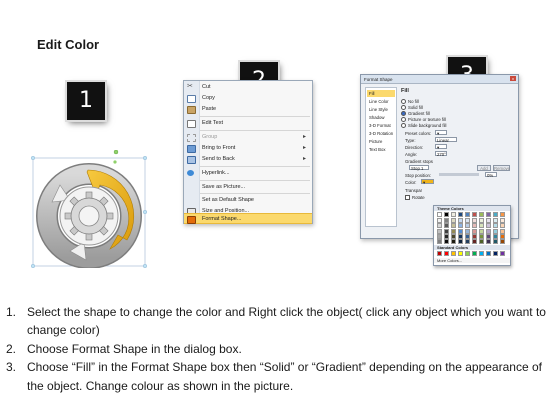  Describe the element at coordinates (423, 126) in the screenshot. I see `radio-slide-background-fill: Slide background fill` at that location.